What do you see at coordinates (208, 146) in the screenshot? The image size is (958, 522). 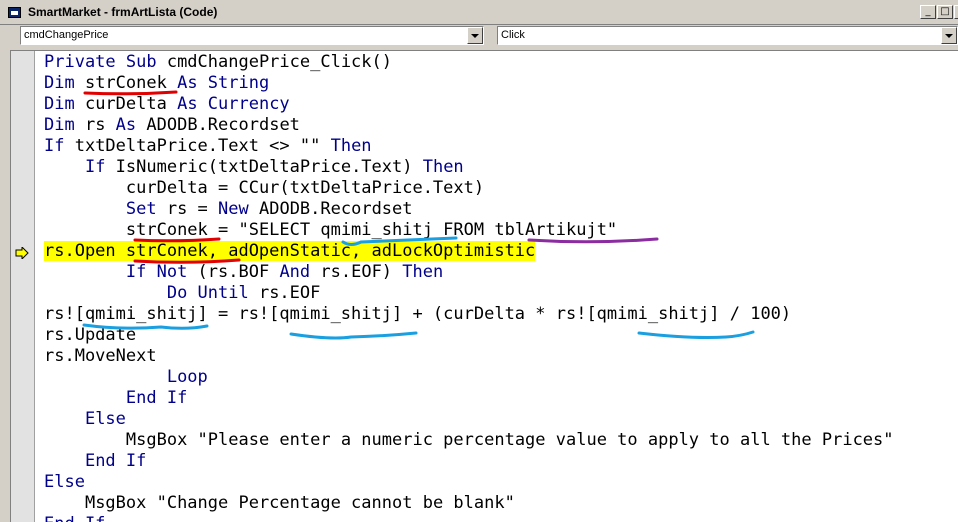 I see `code-statement: If txtDeltaPrice.Text <> "" Then` at bounding box center [208, 146].